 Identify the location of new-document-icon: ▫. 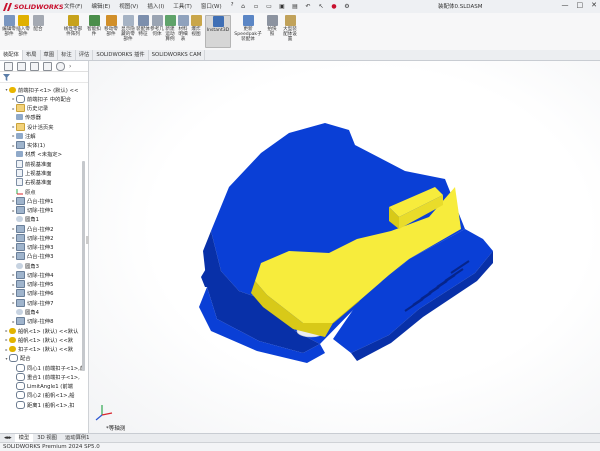
(256, 6).